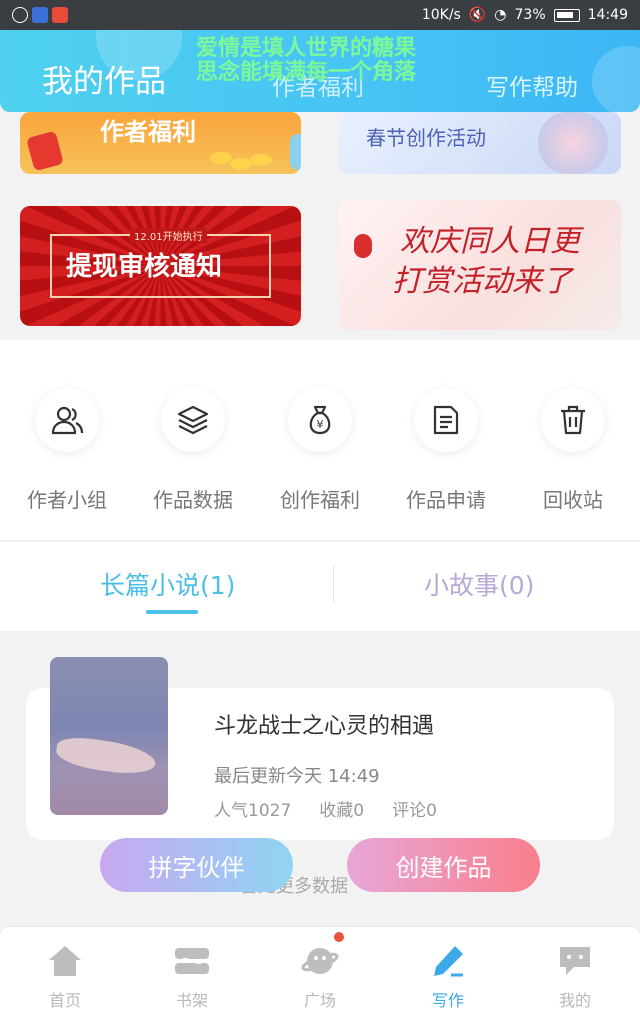 The width and height of the screenshot is (640, 1024). I want to click on banner-title: 作者福利, so click(148, 132).